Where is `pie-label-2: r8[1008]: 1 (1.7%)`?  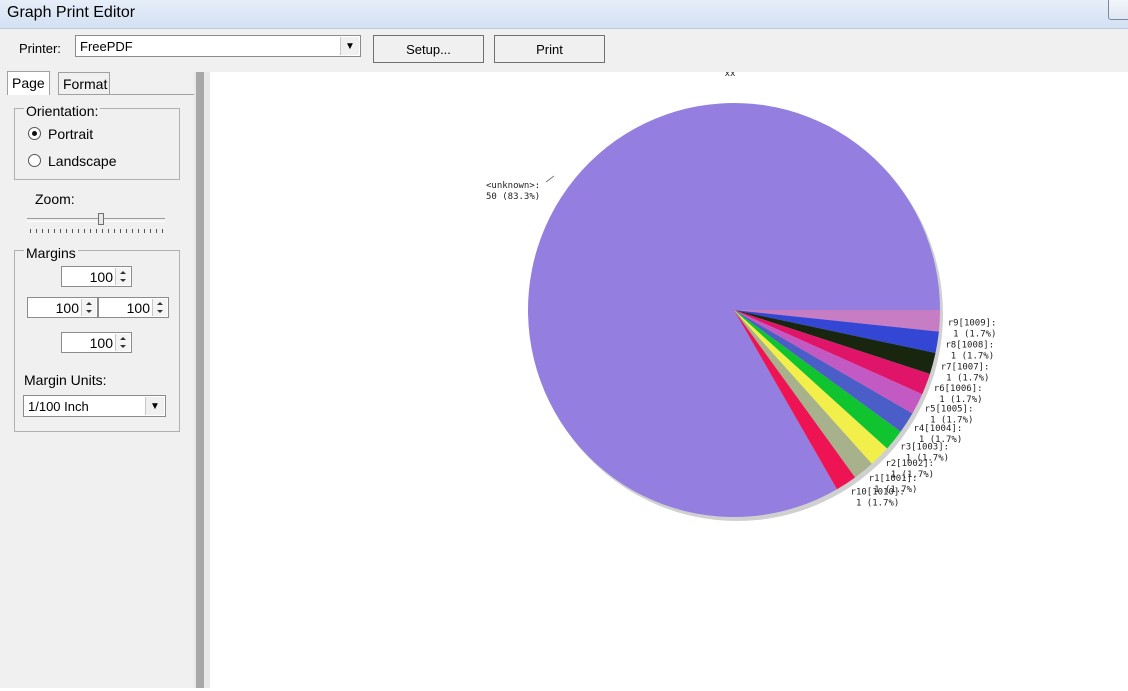
pie-label-2: r8[1008]: 1 (1.7%) is located at coordinates (969, 351).